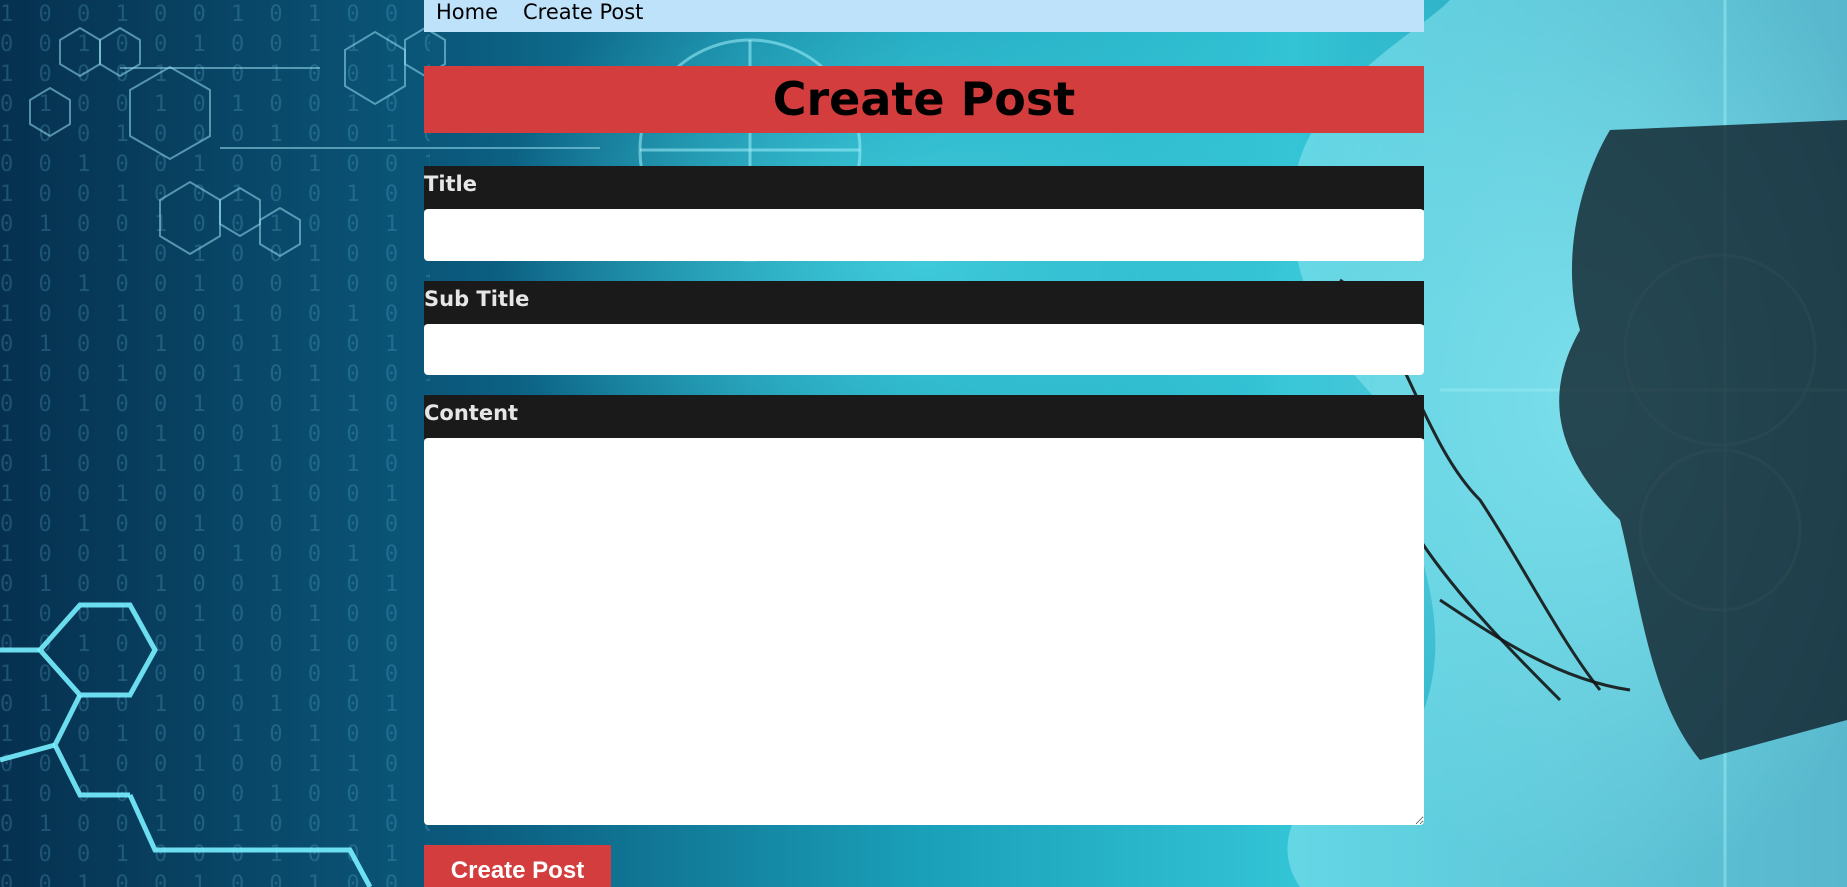 This screenshot has height=887, width=1847. What do you see at coordinates (924, 188) in the screenshot?
I see `title-label: Title` at bounding box center [924, 188].